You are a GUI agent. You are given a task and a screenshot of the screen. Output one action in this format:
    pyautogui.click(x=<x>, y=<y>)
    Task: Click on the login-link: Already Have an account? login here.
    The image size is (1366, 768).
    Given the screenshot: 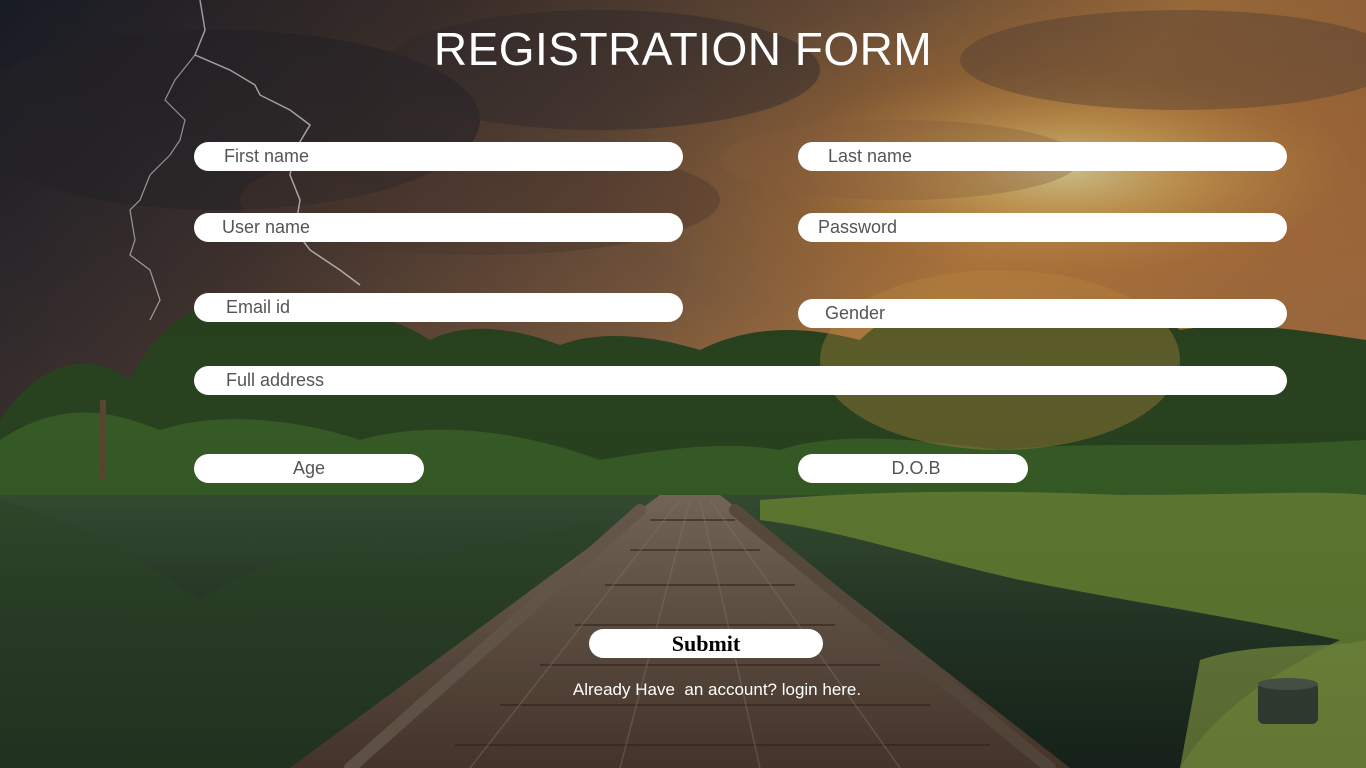 What is the action you would take?
    pyautogui.click(x=683, y=690)
    